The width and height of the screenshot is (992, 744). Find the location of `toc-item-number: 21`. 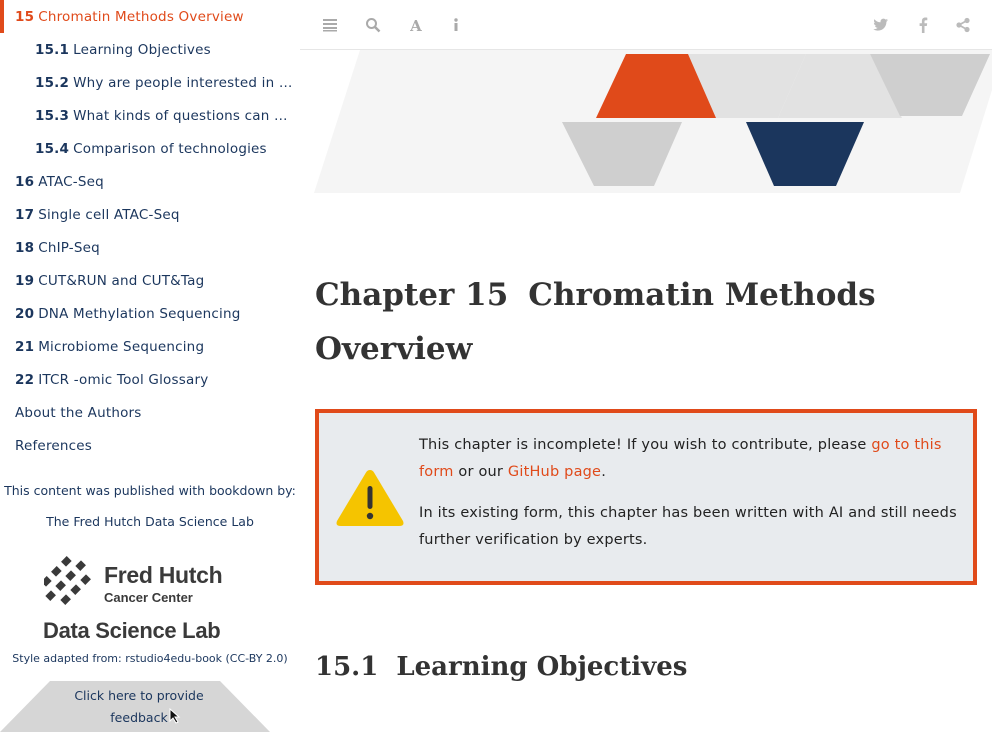

toc-item-number: 21 is located at coordinates (25, 346).